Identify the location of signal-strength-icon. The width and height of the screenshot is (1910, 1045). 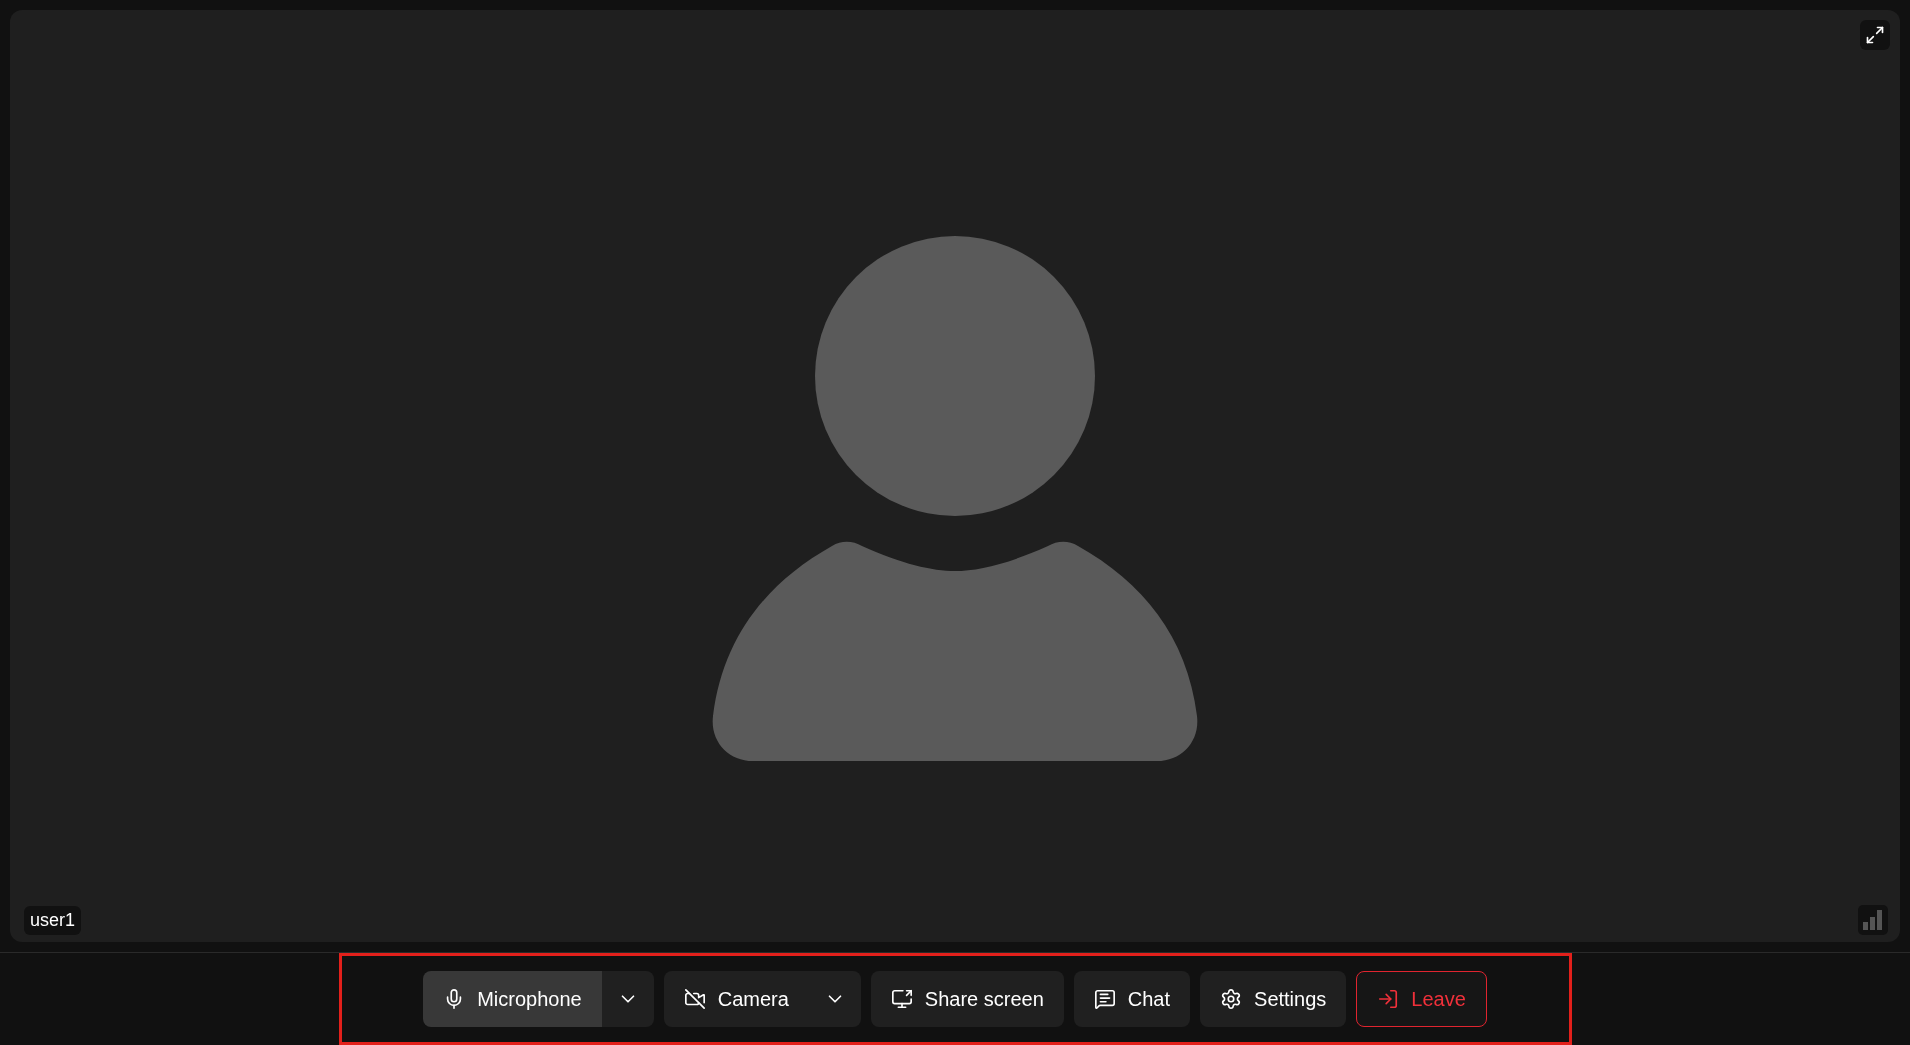
(1873, 920).